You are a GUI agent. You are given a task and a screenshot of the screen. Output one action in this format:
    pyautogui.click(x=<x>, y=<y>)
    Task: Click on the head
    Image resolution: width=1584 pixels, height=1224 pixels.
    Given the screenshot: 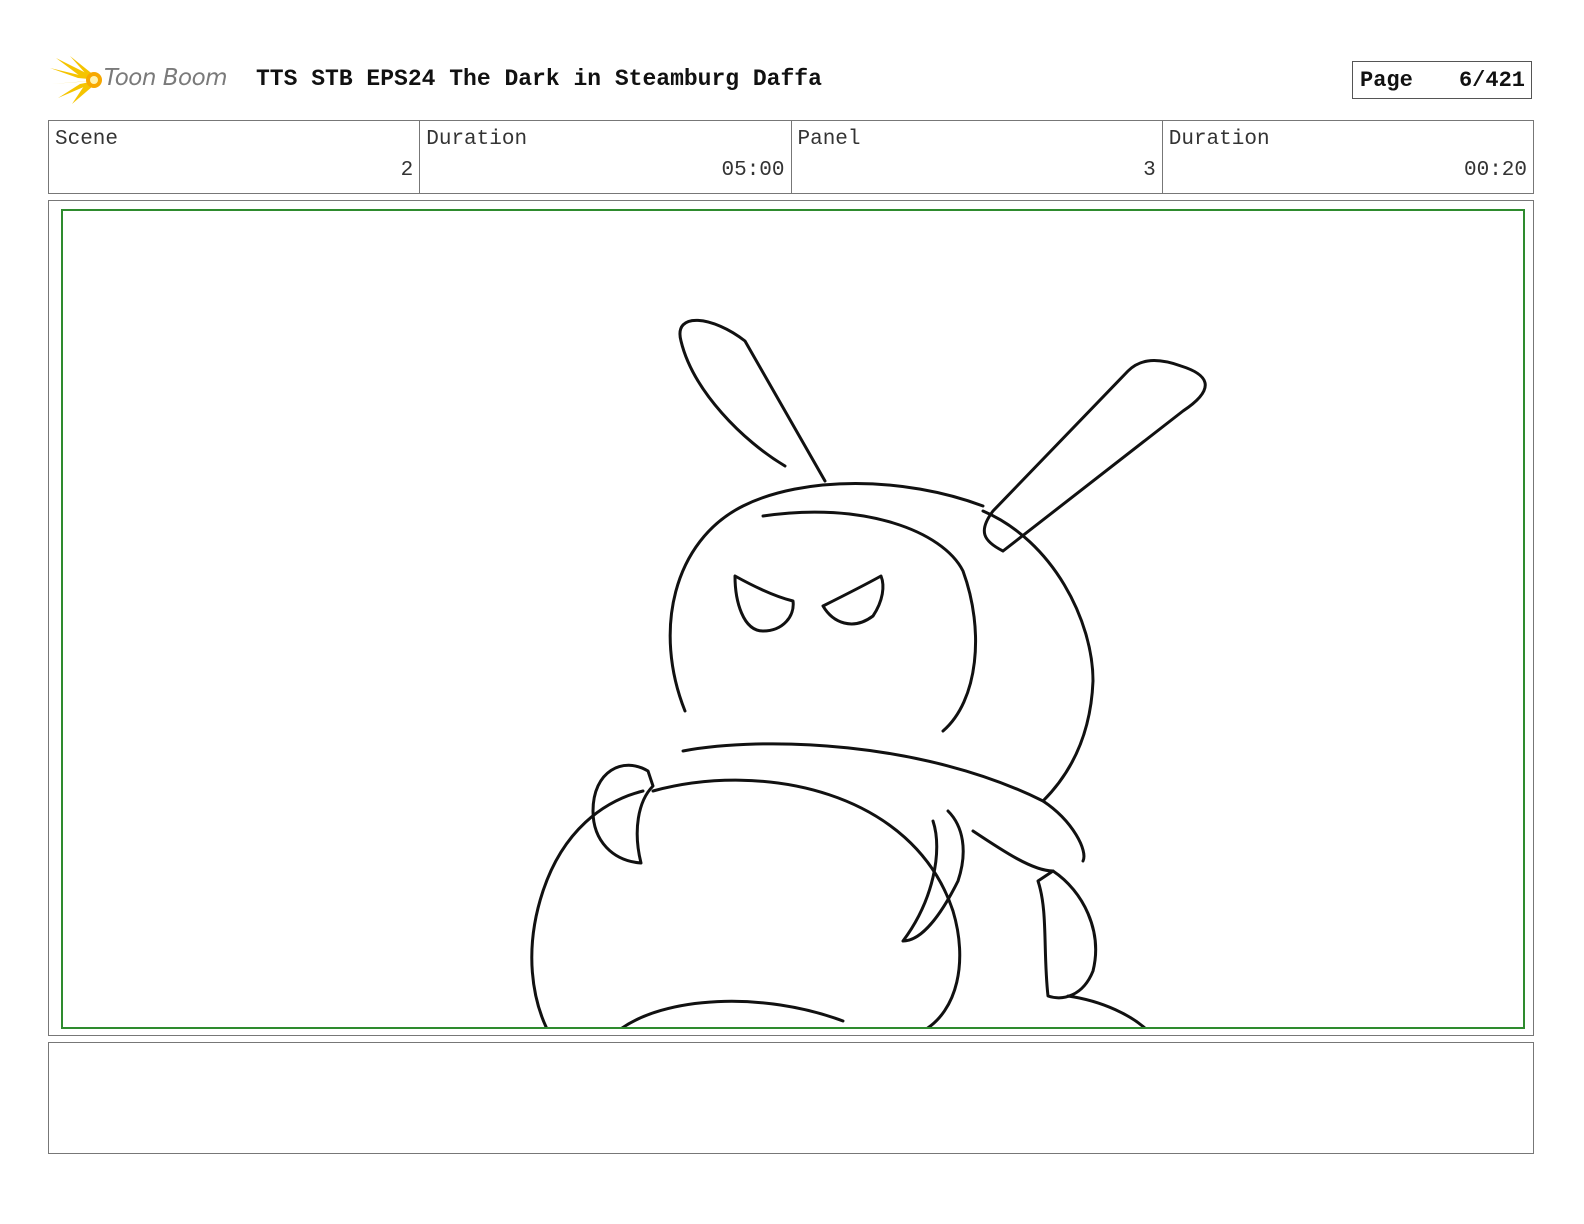 What is the action you would take?
    pyautogui.click(x=826, y=597)
    